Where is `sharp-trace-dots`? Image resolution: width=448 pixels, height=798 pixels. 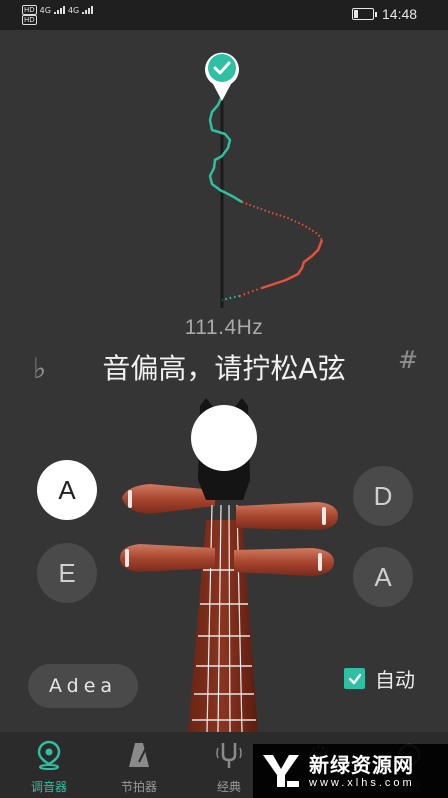 sharp-trace-dots is located at coordinates (282, 221).